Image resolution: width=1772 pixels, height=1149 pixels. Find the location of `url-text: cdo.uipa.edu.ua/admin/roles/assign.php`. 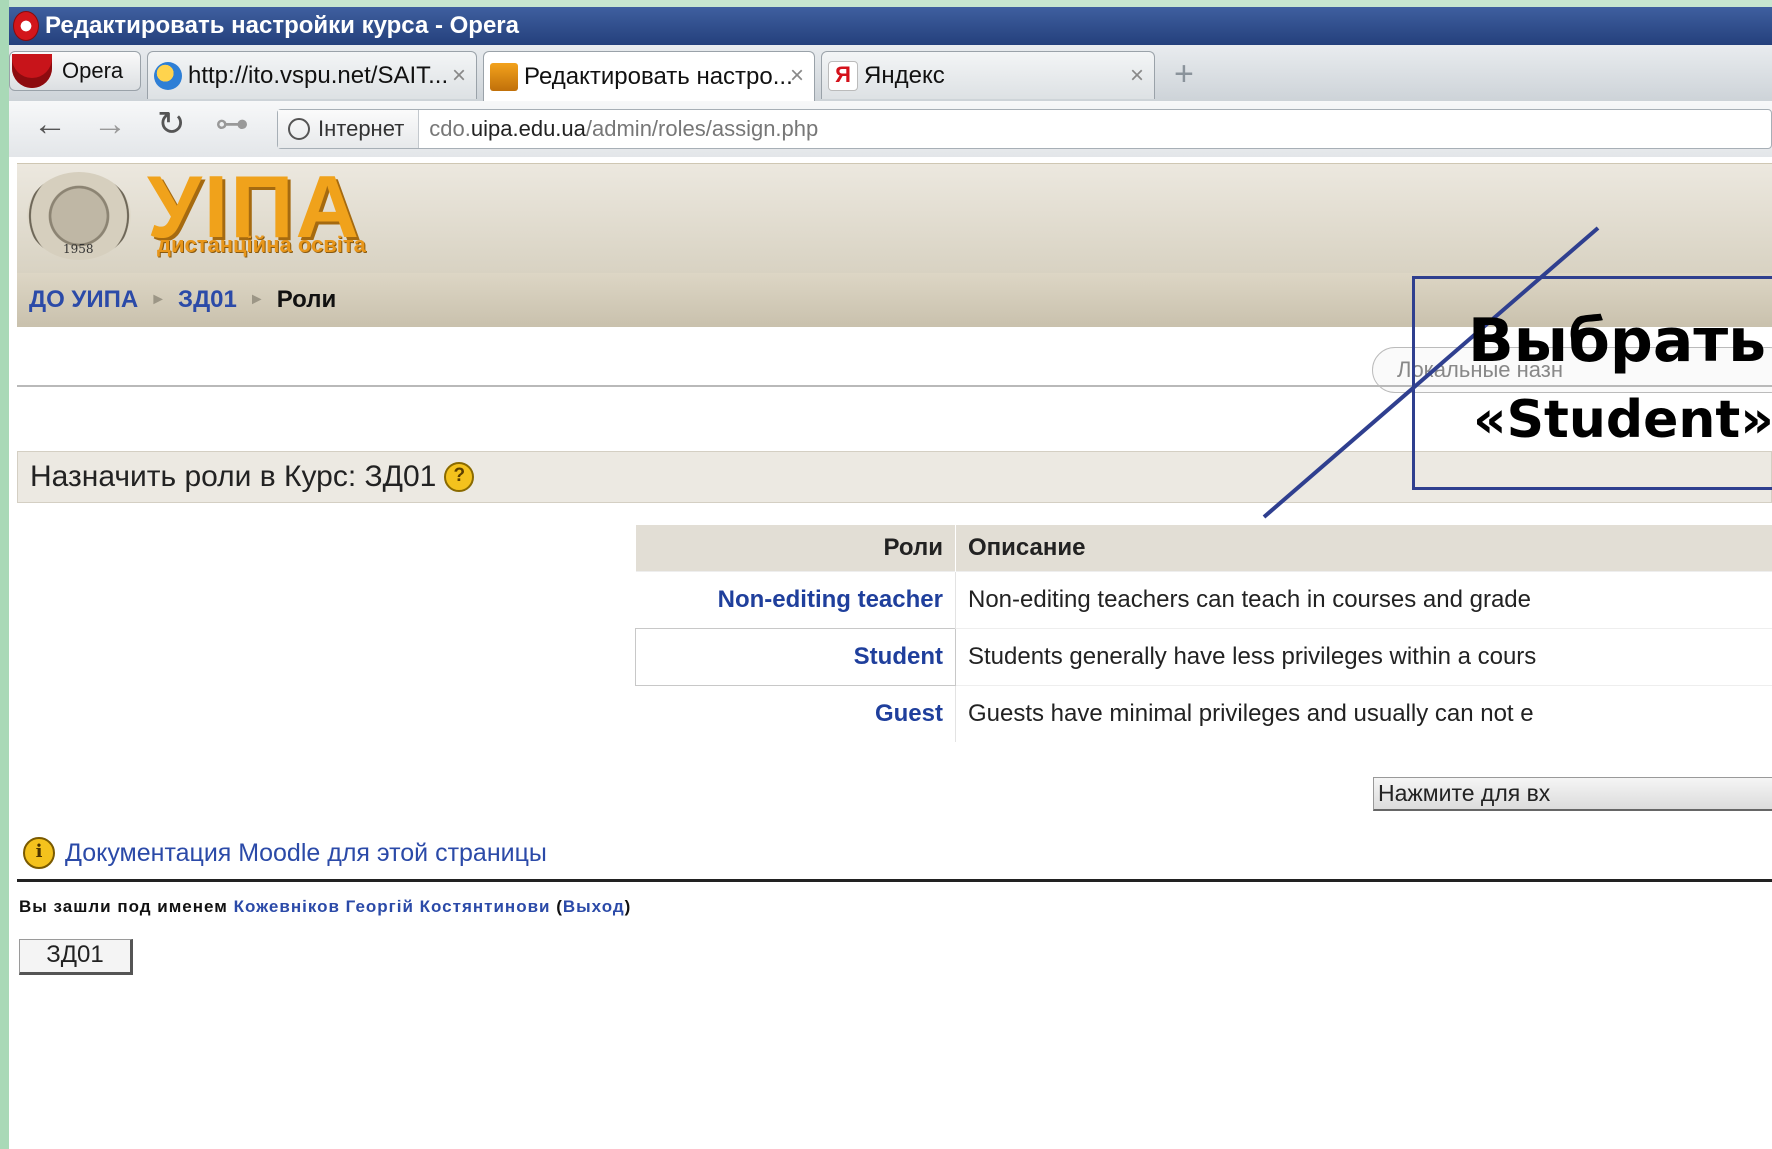

url-text: cdo.uipa.edu.ua/admin/roles/assign.php is located at coordinates (618, 129).